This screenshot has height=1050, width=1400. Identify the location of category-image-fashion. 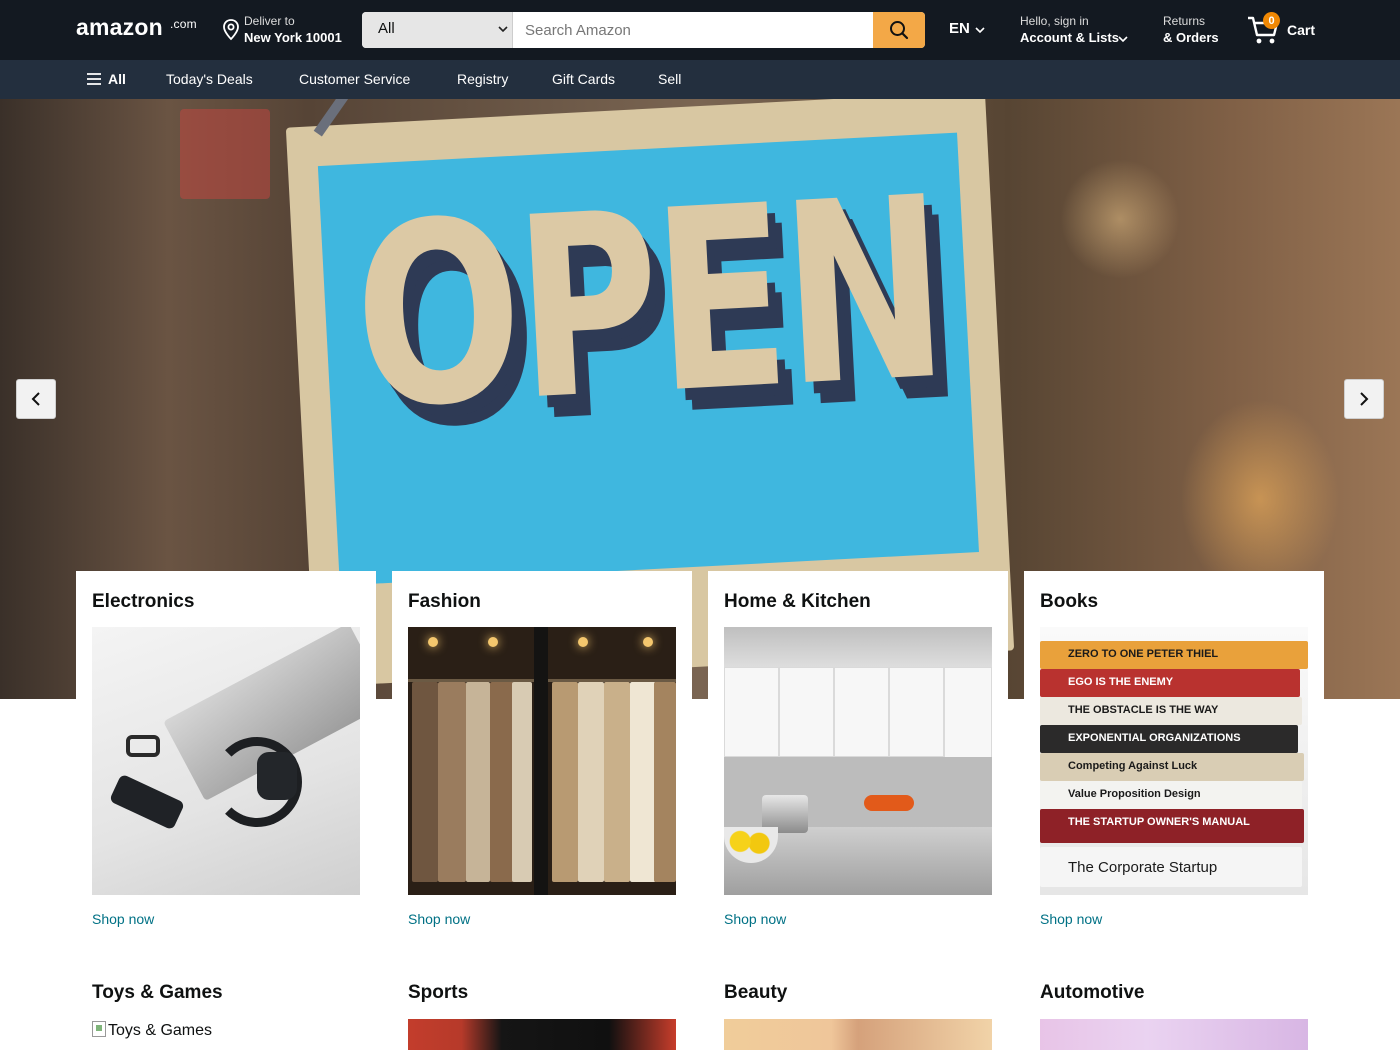
(542, 761).